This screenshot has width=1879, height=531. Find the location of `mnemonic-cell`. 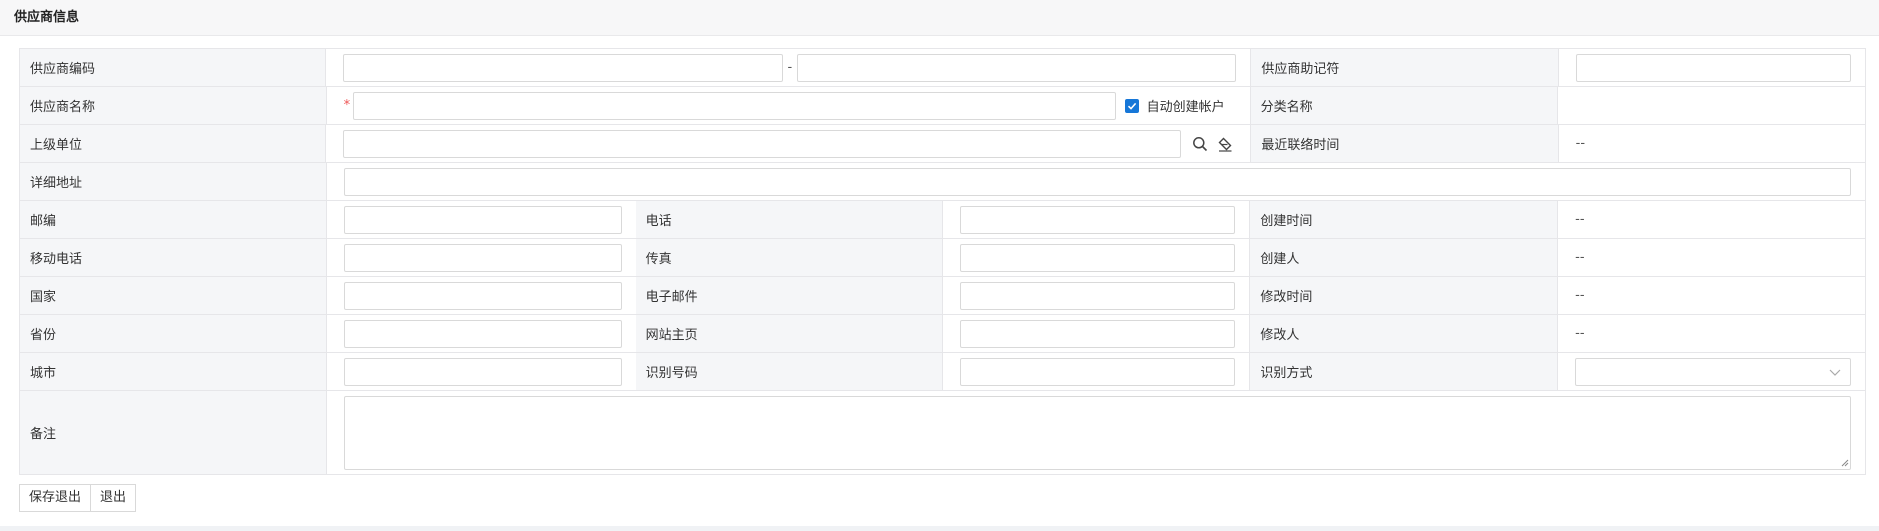

mnemonic-cell is located at coordinates (1712, 67).